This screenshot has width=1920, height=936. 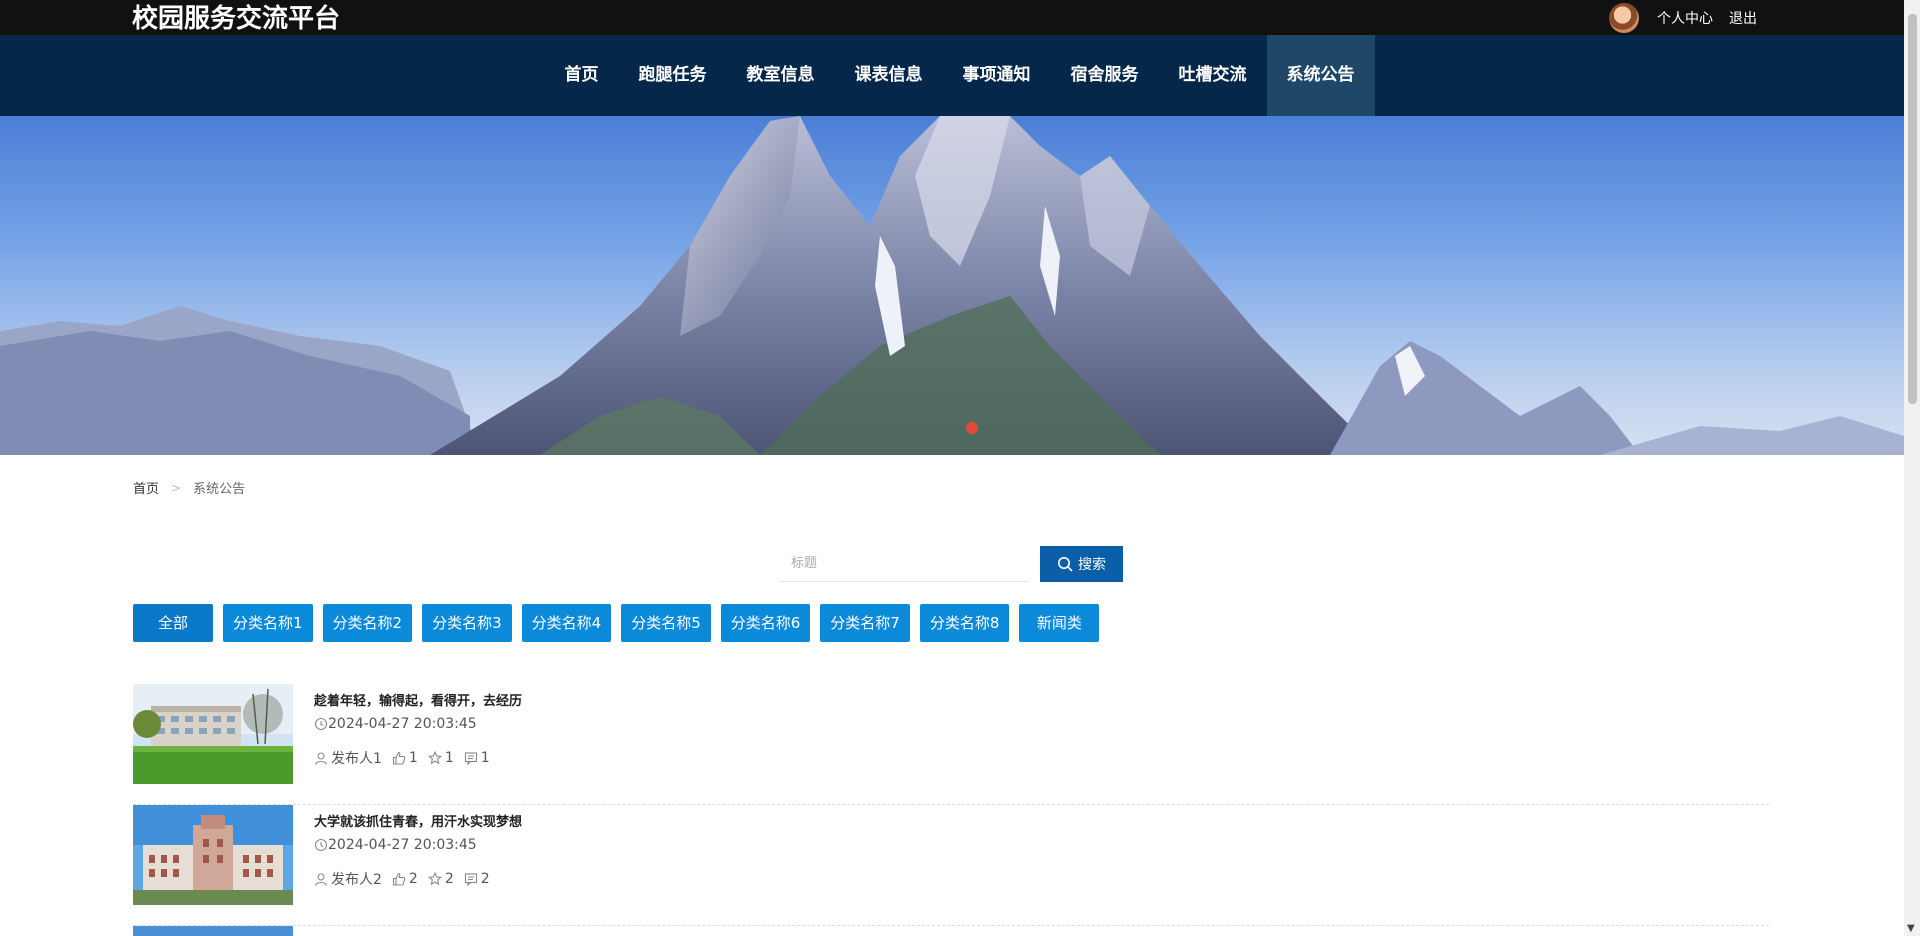 What do you see at coordinates (485, 879) in the screenshot?
I see `list-item-comments: 2` at bounding box center [485, 879].